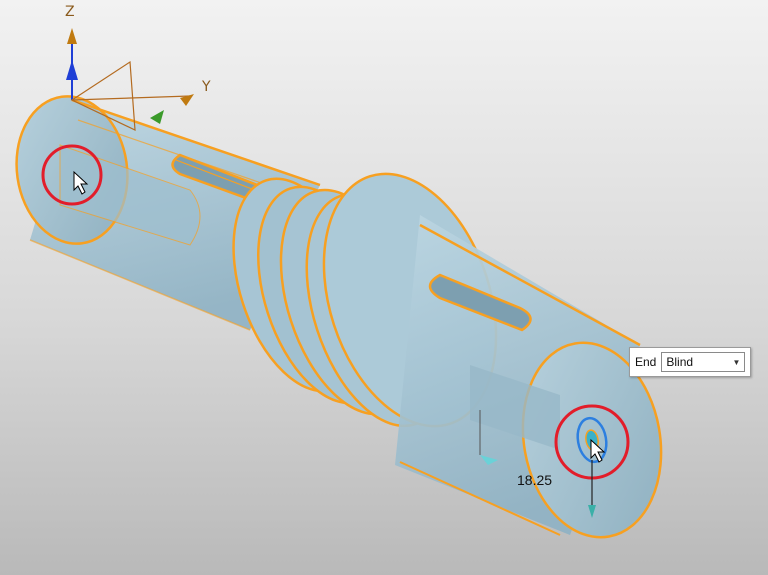  I want to click on dropdown-caret-icon: ▼, so click(736, 362).